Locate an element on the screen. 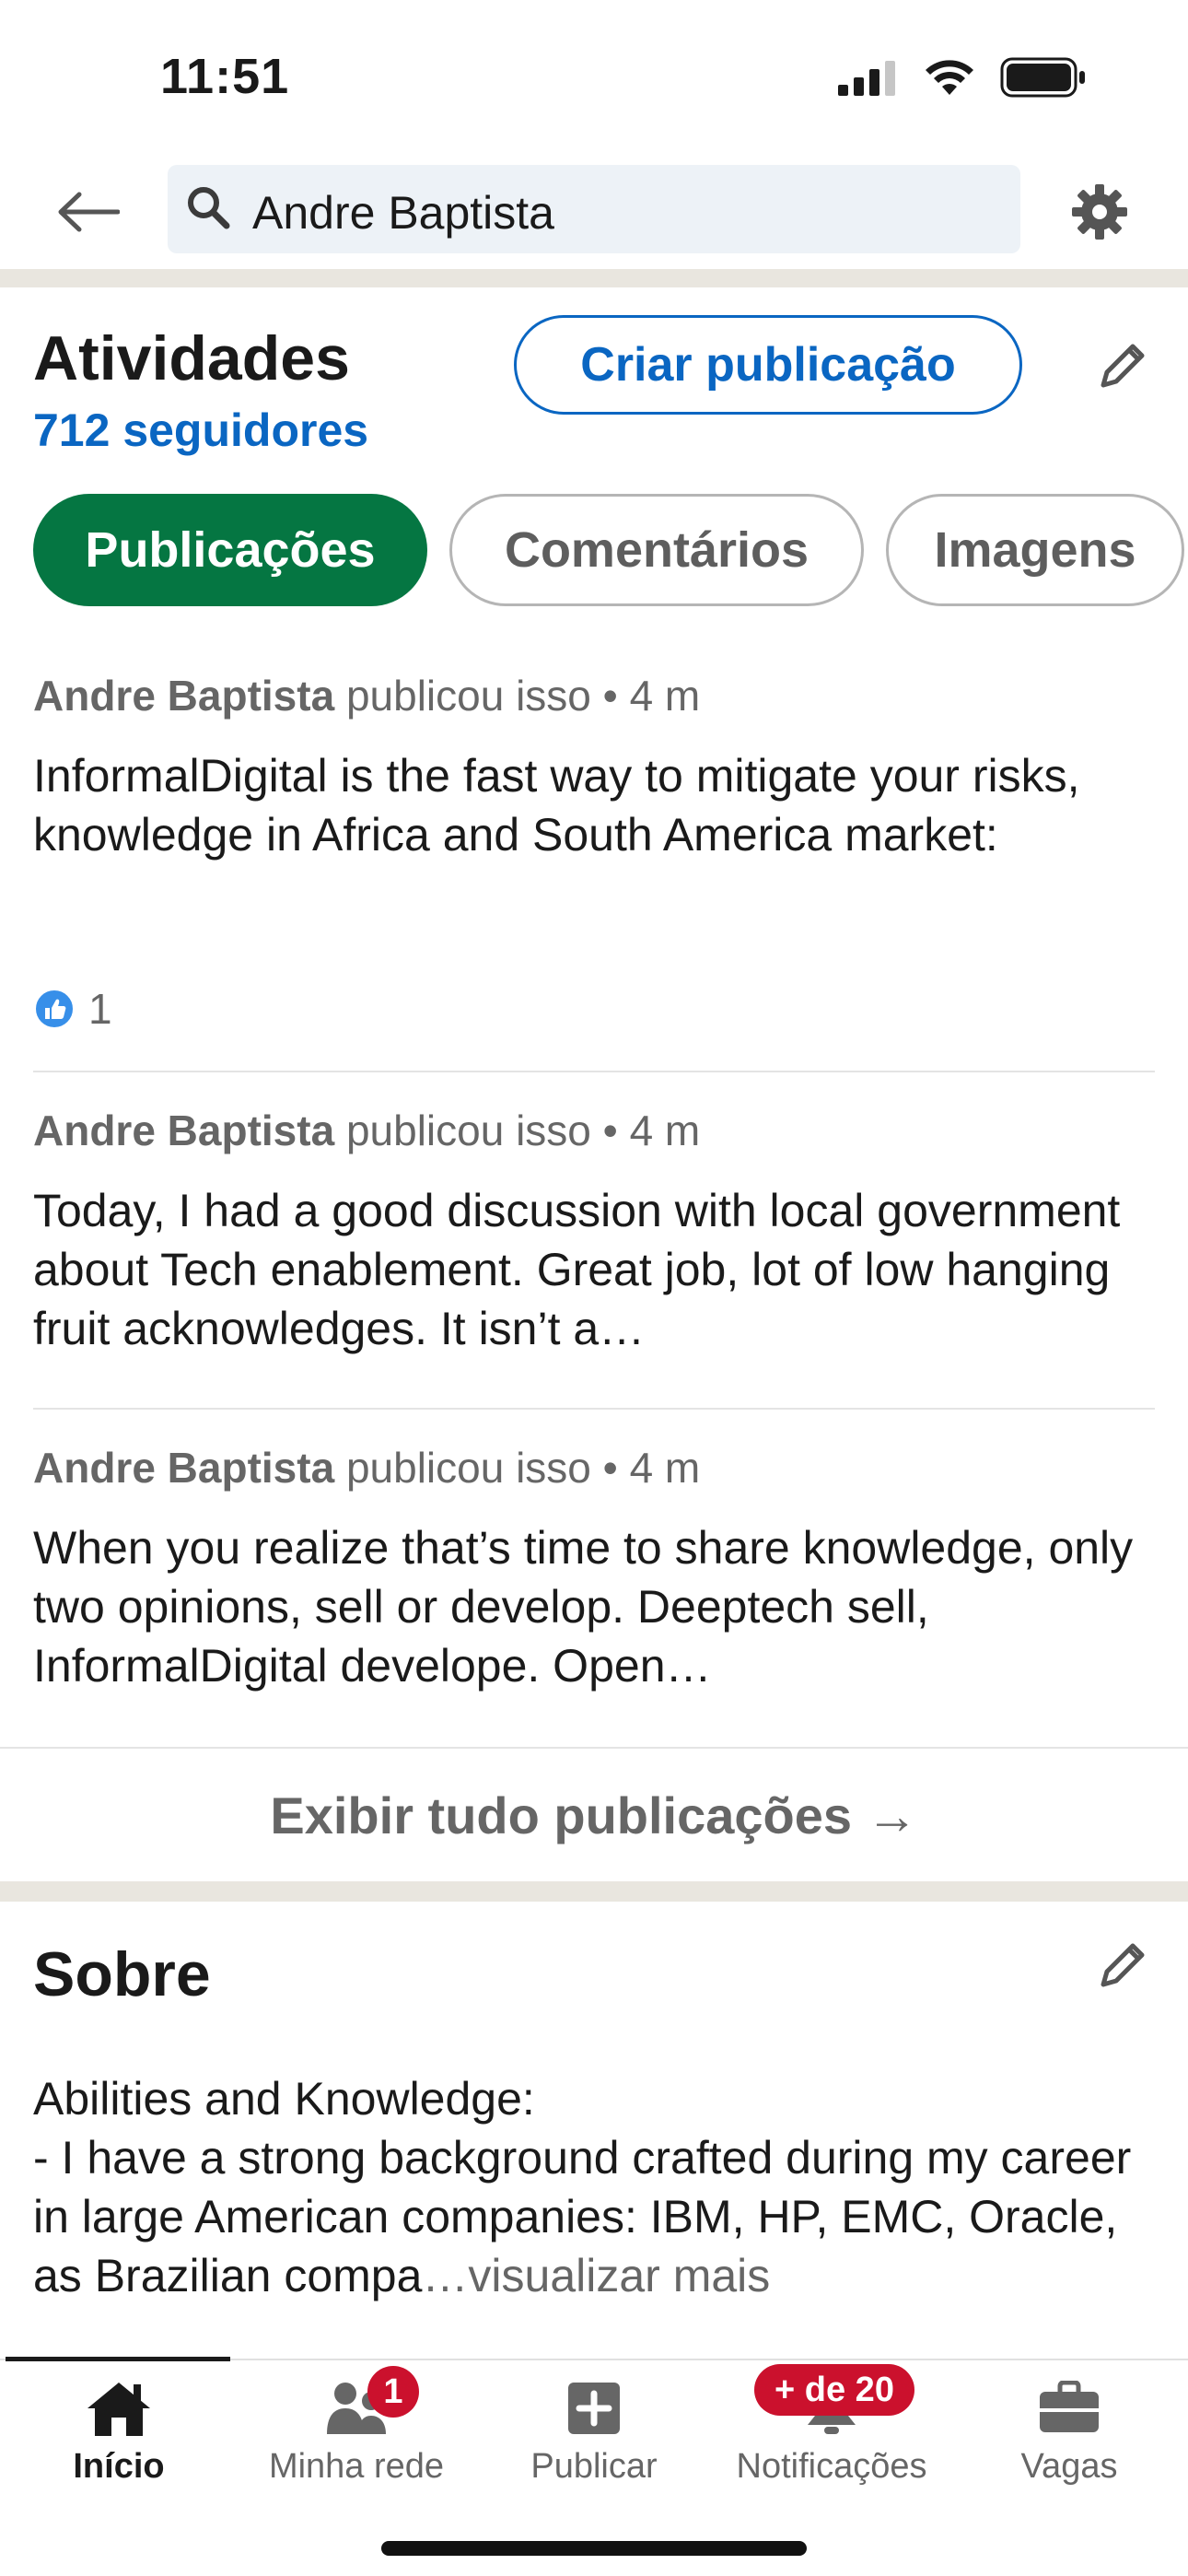  cellular-signal-icon is located at coordinates (866, 78).